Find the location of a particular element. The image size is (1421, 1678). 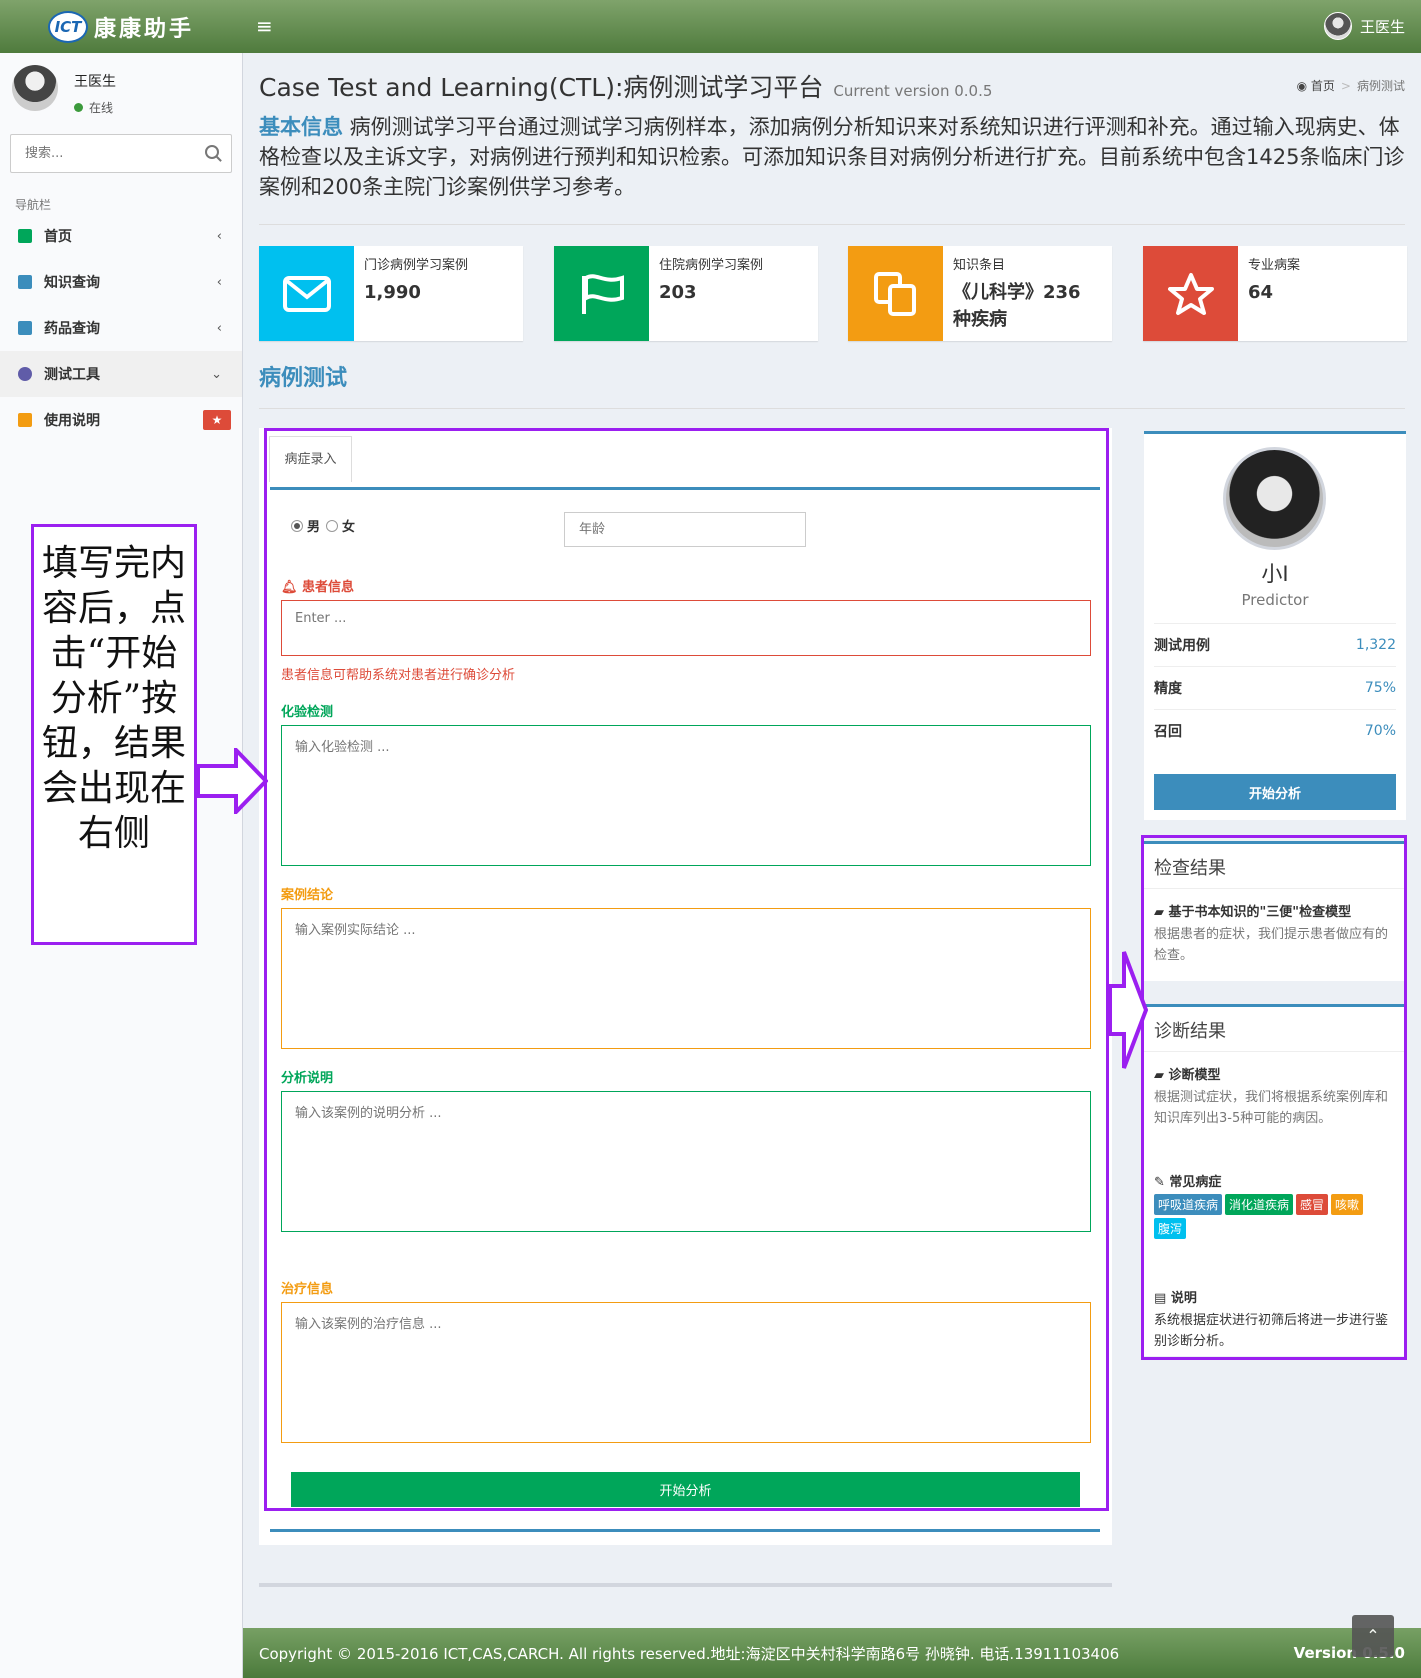

info-box-value: 64 is located at coordinates (1261, 292).